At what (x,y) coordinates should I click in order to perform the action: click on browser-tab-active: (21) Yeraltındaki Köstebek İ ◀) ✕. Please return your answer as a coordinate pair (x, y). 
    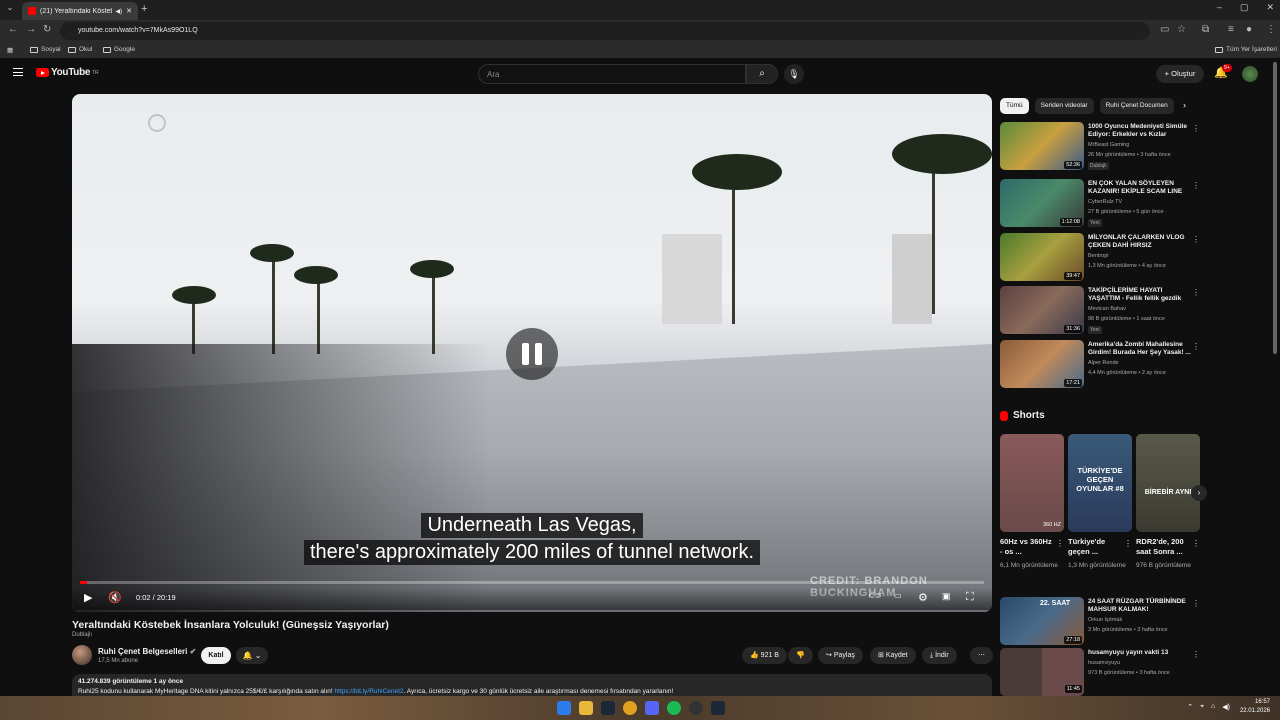
    Looking at the image, I should click on (80, 11).